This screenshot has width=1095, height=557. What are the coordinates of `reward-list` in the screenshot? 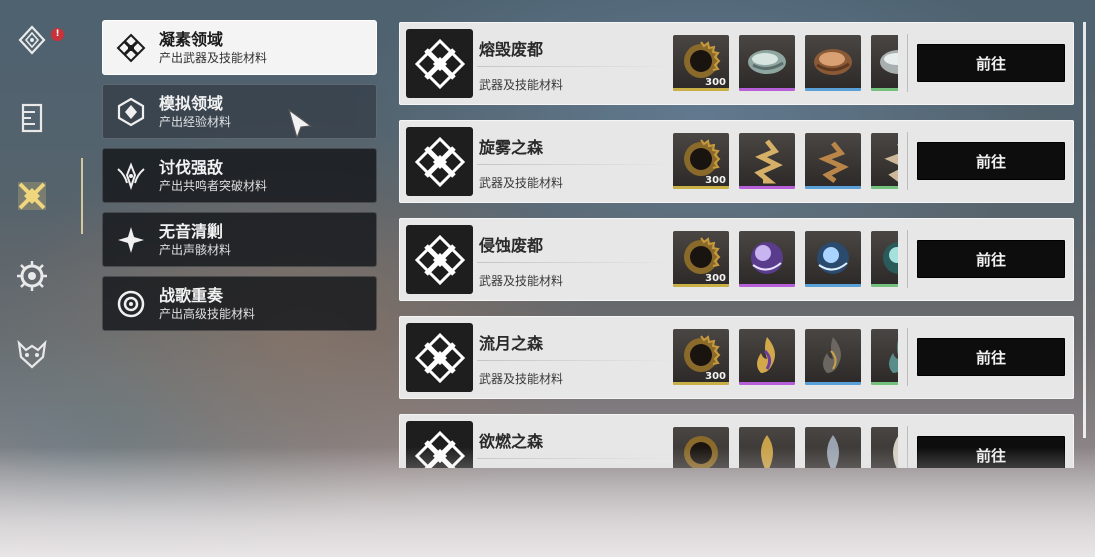 It's located at (785, 447).